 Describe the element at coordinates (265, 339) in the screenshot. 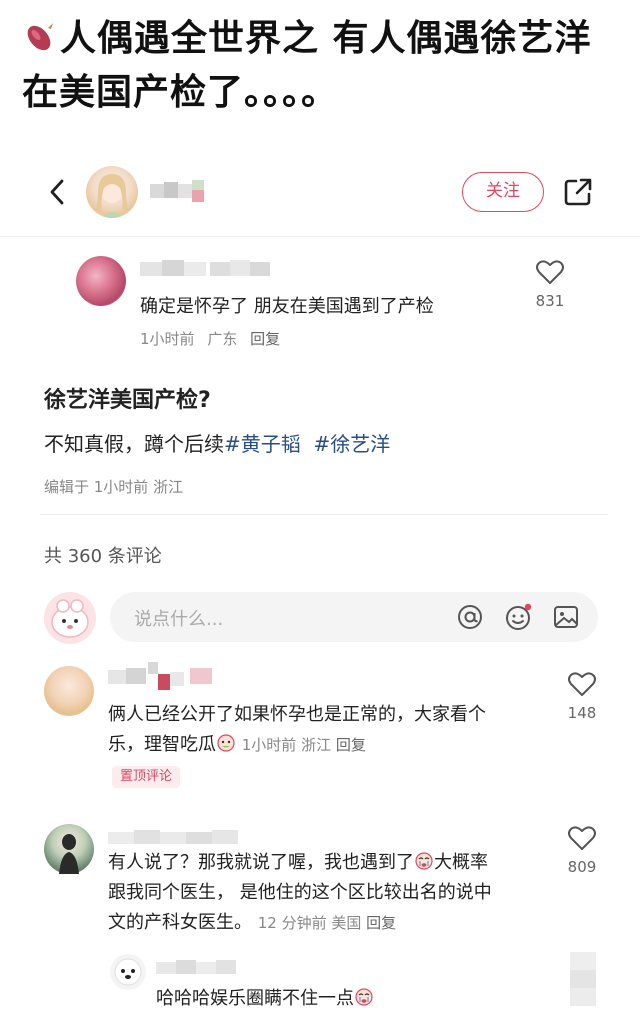

I see `quoted-comment-reply-button: 回复` at that location.